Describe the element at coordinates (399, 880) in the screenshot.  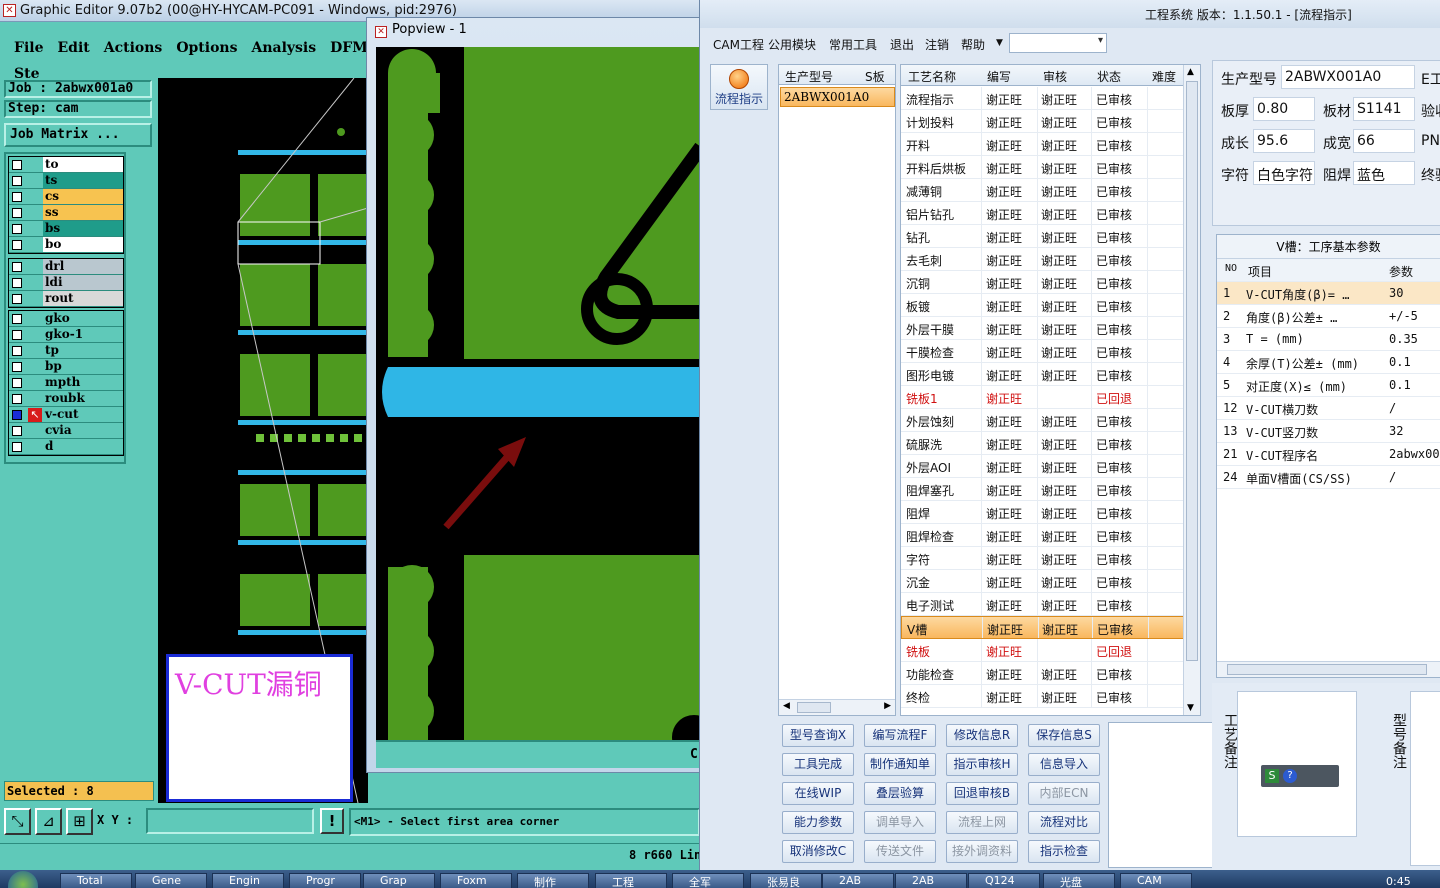
I see `taskbar-item: Grap` at that location.